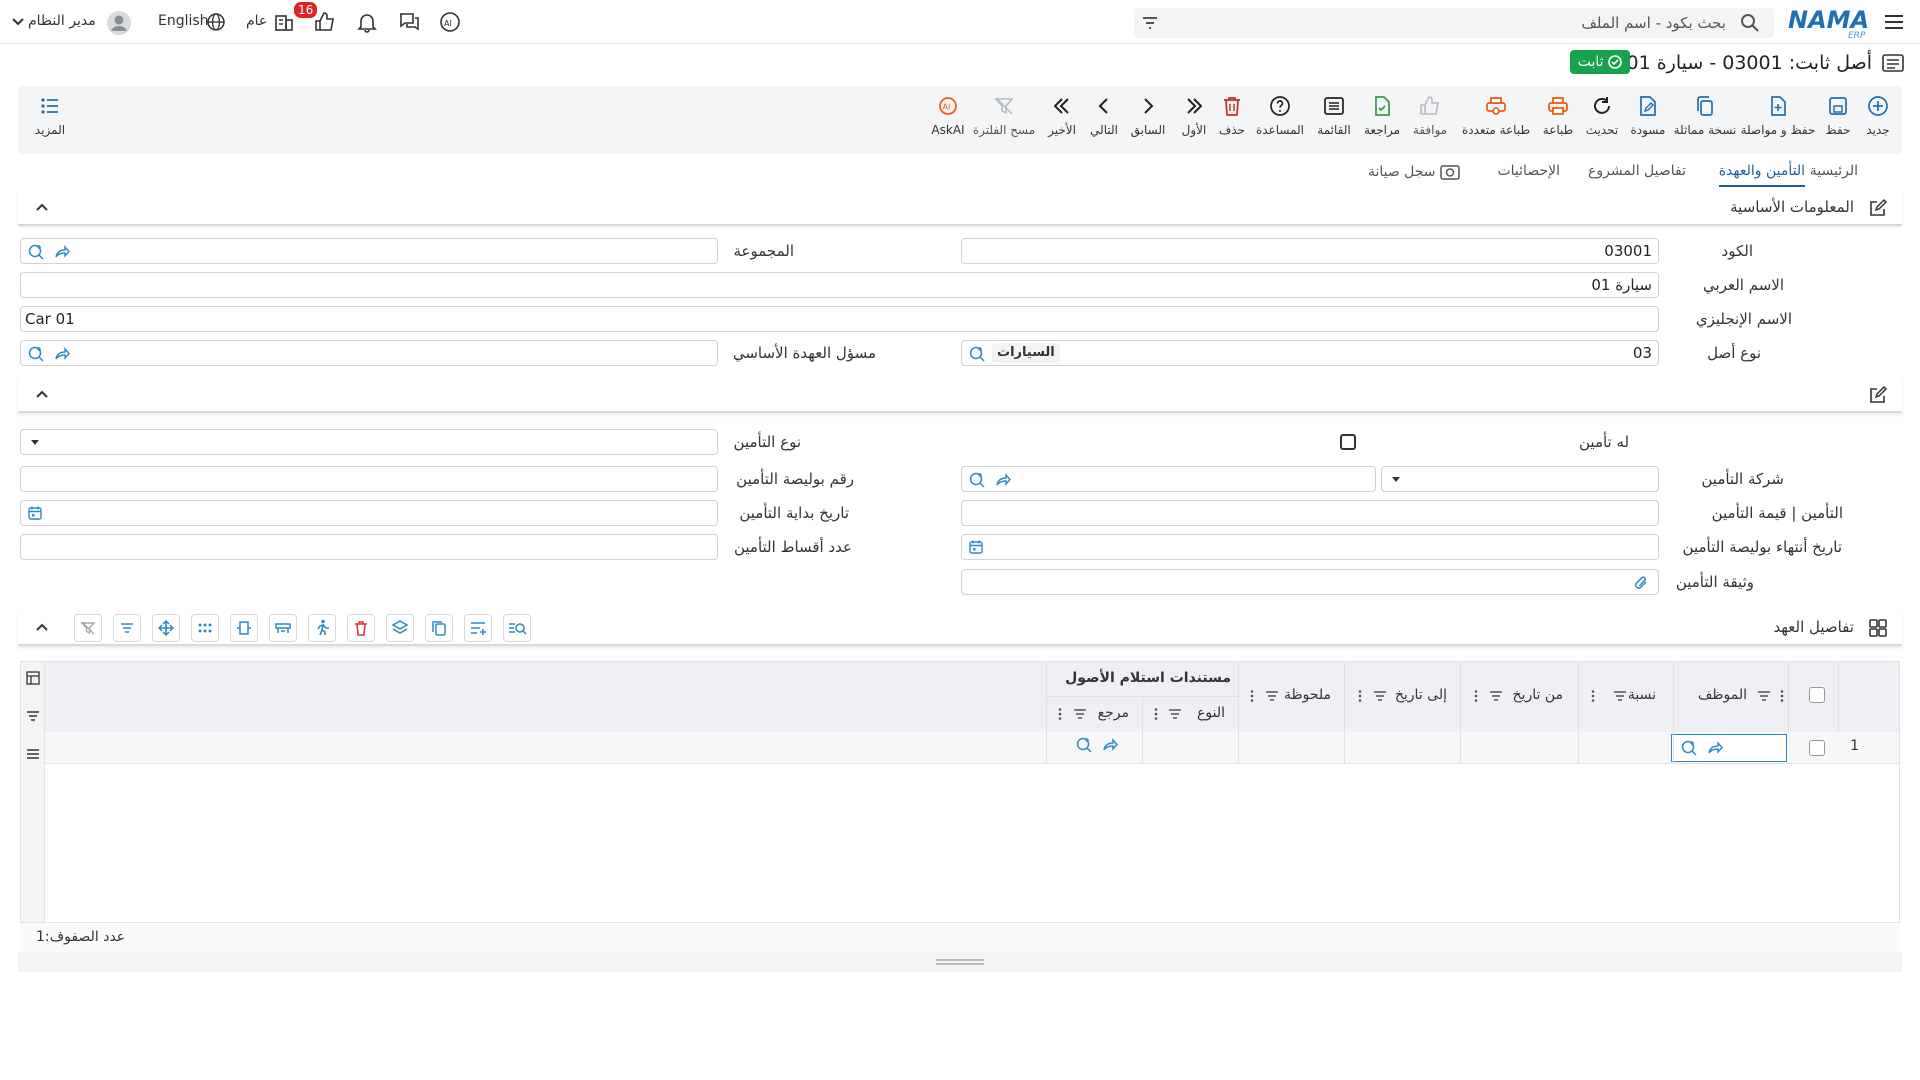 The image size is (1920, 1080). I want to click on grid-filter-button, so click(127, 628).